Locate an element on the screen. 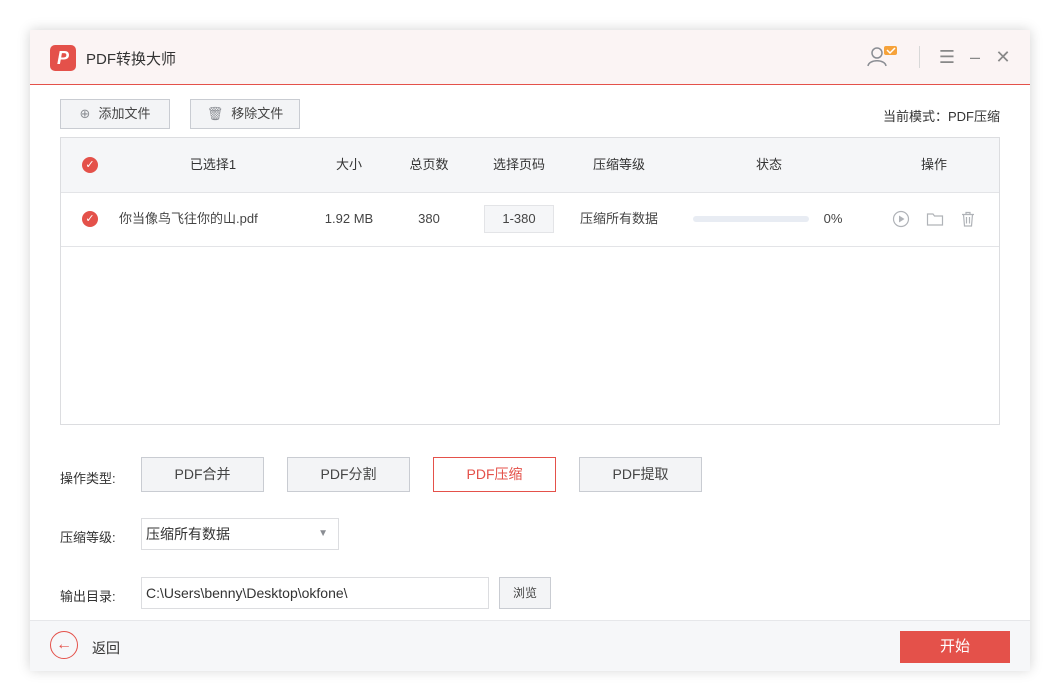 Image resolution: width=1060 pixels, height=700 pixels. back-button: 返回 is located at coordinates (106, 648).